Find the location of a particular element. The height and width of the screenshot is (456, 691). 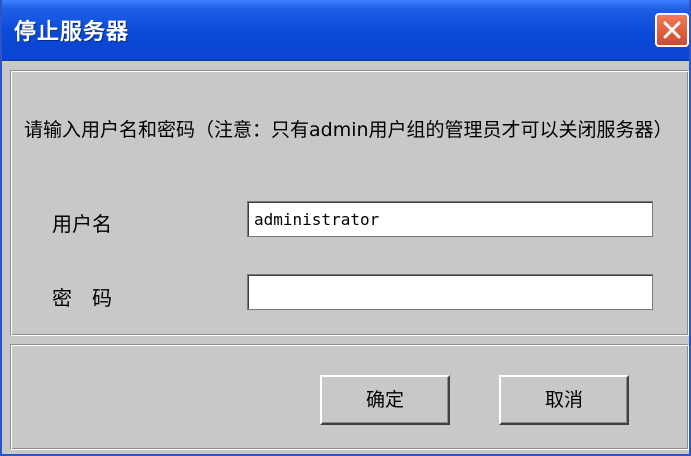

close-icon is located at coordinates (672, 30).